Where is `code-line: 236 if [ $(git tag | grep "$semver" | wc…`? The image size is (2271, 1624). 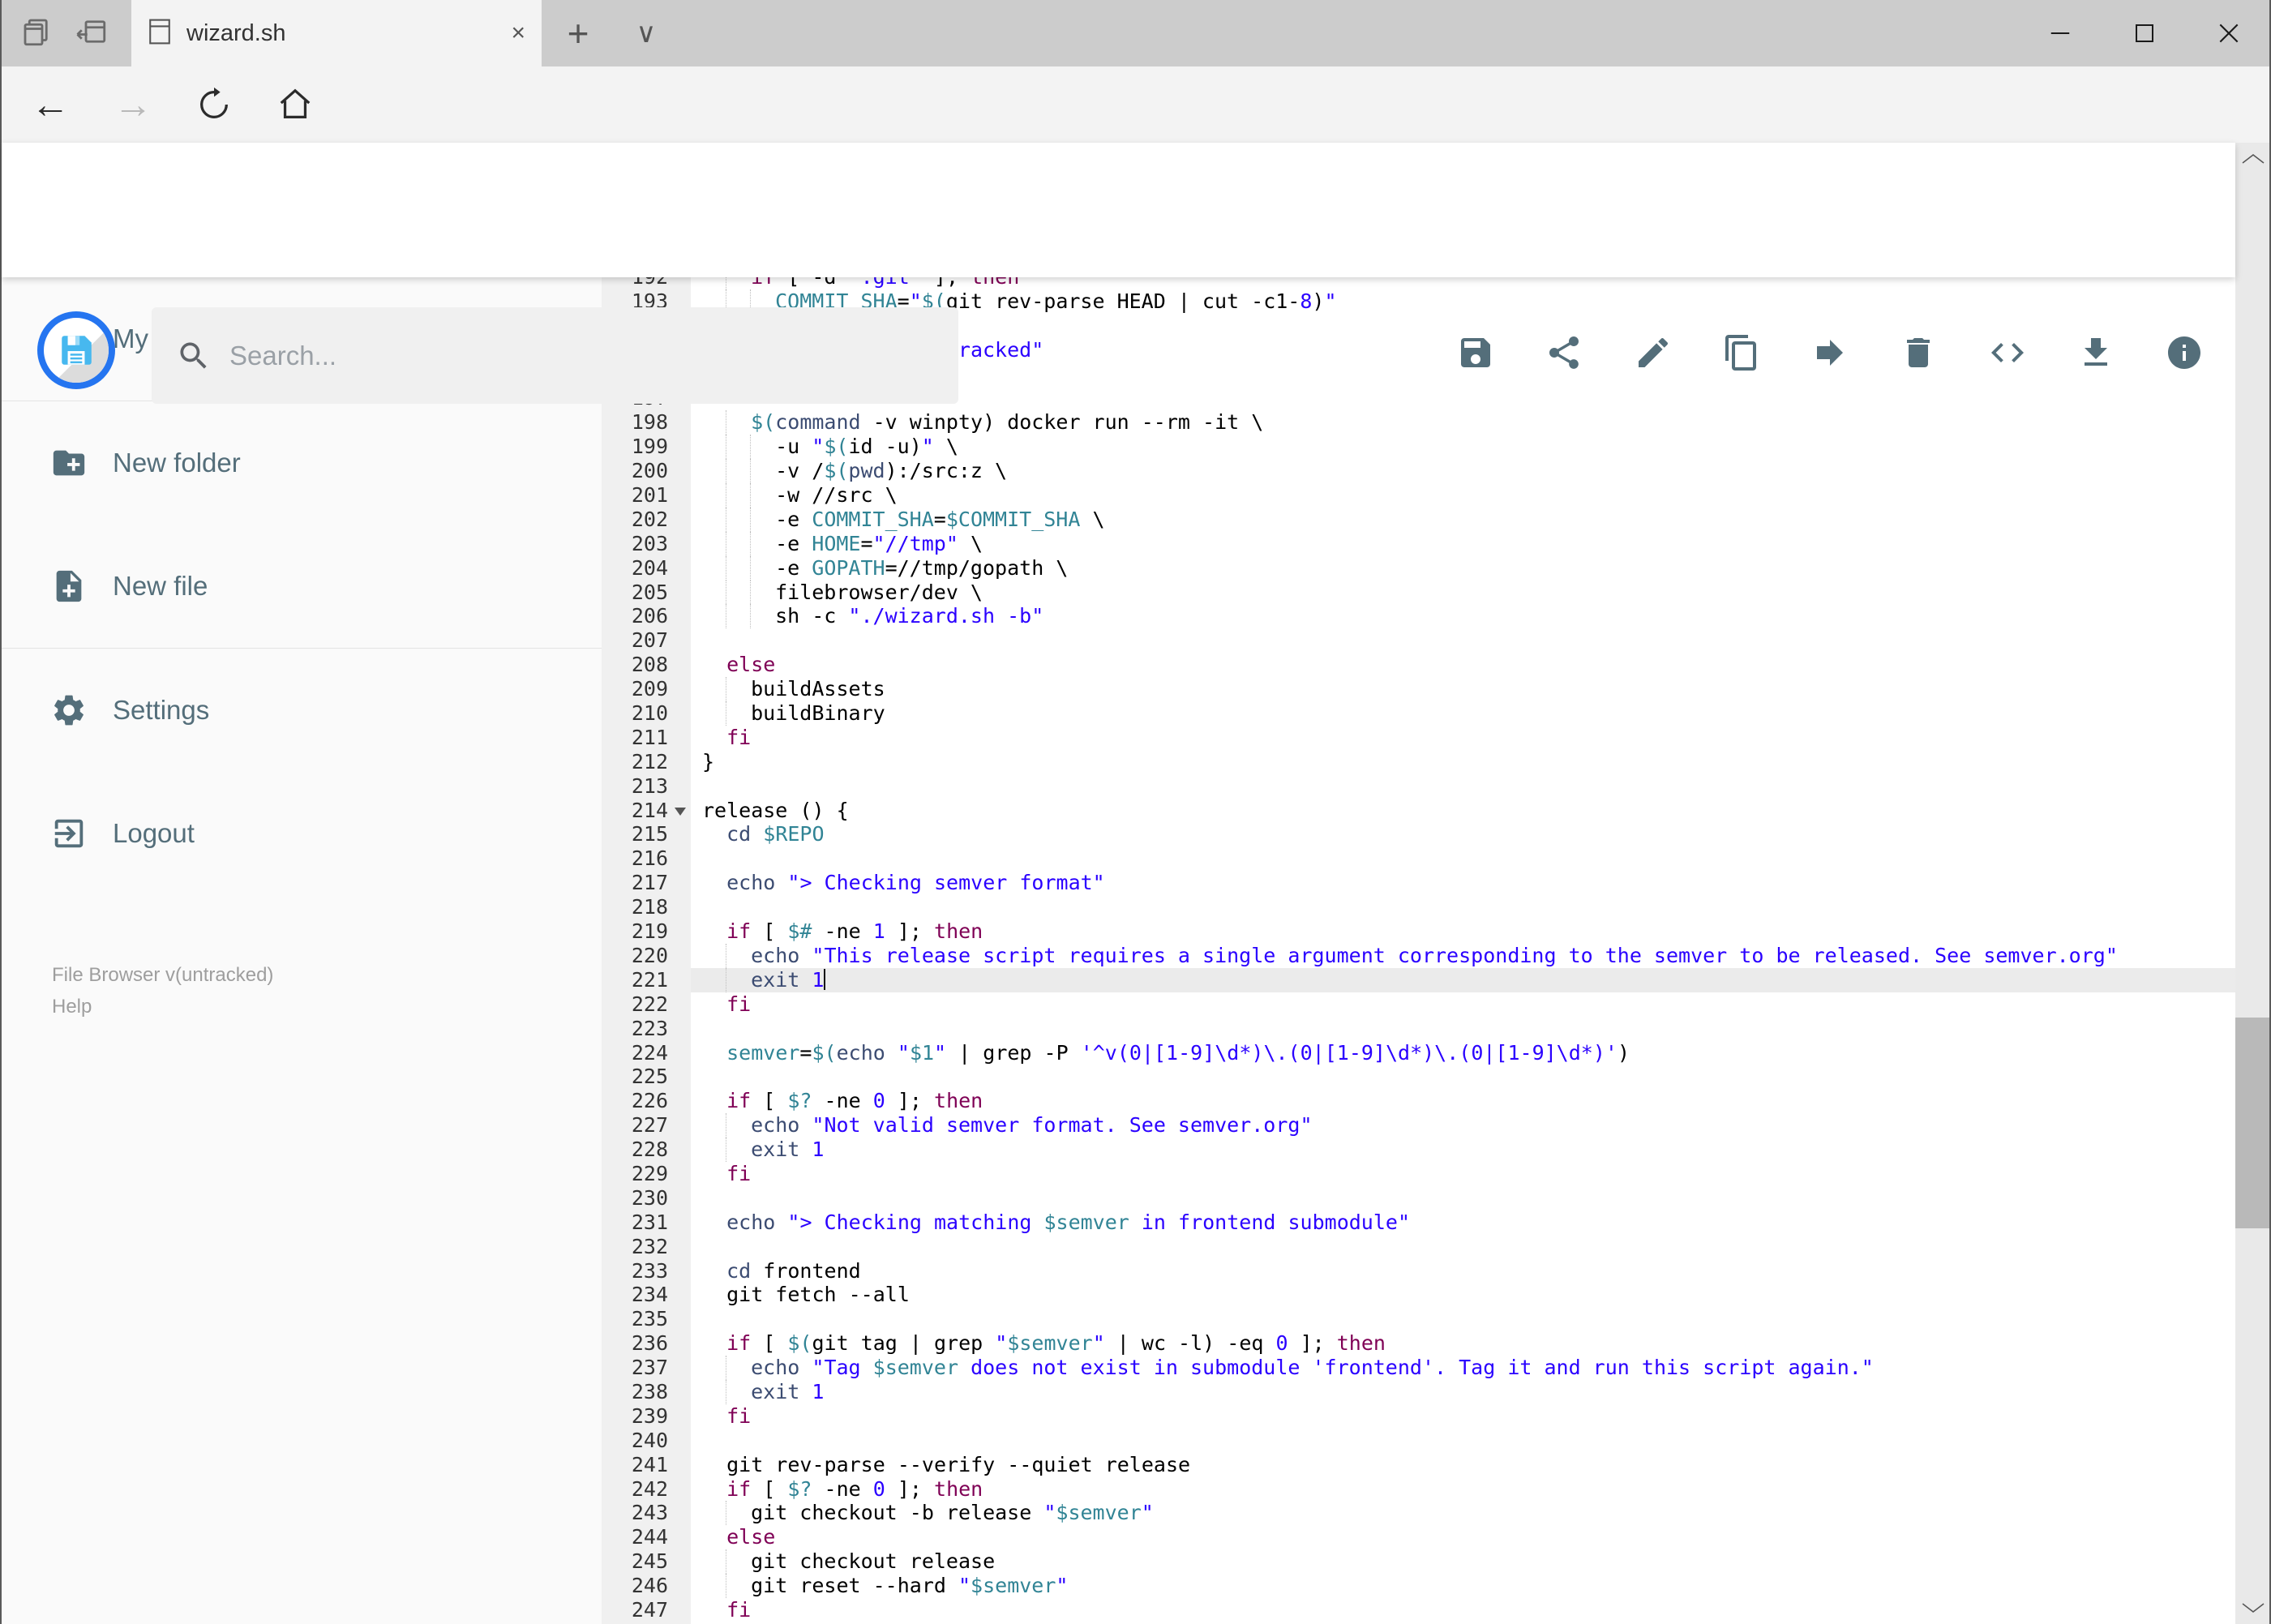 code-line: 236 if [ $(git tag | grep "$semver" | wc… is located at coordinates (1419, 1344).